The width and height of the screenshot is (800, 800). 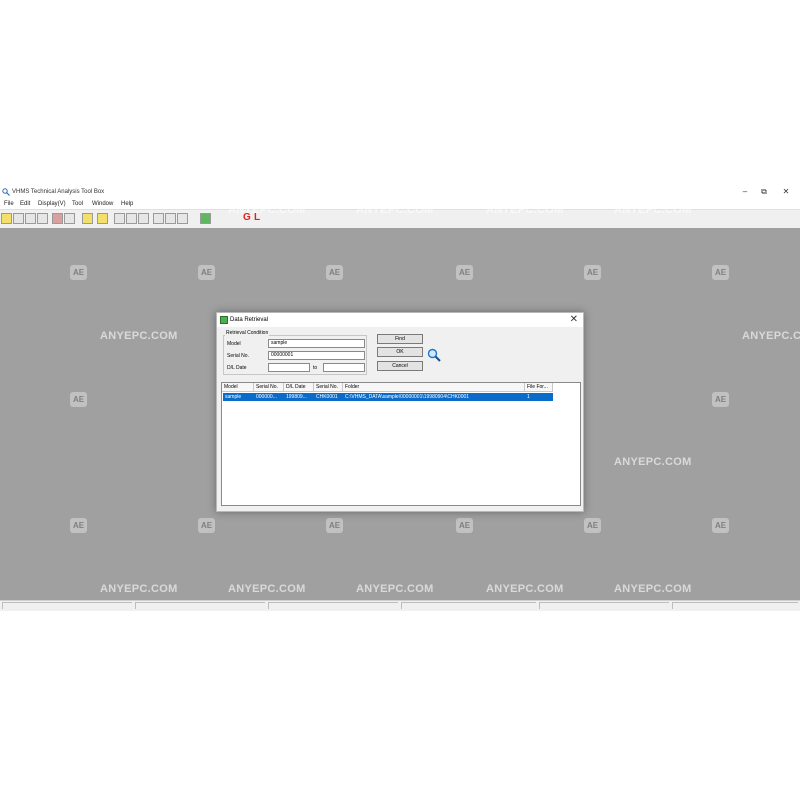 I want to click on column-header-model: Model, so click(x=238, y=387).